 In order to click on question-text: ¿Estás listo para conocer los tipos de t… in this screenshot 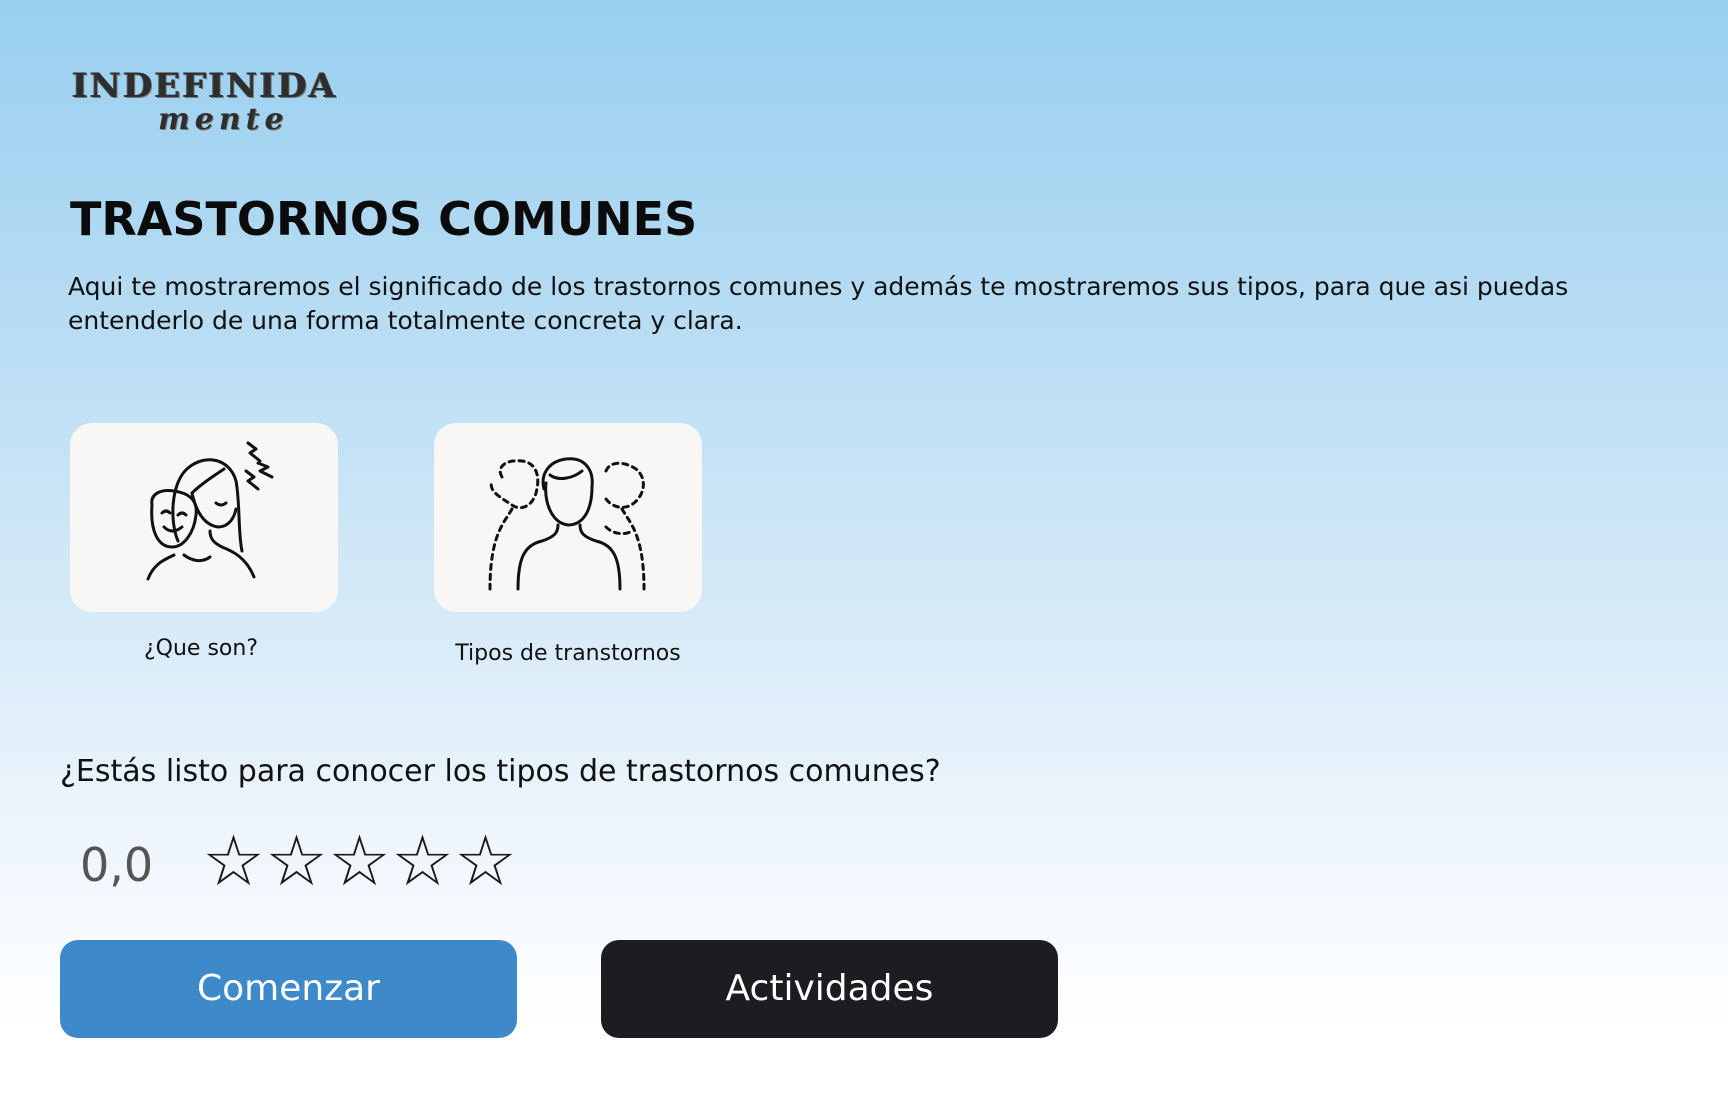, I will do `click(500, 771)`.